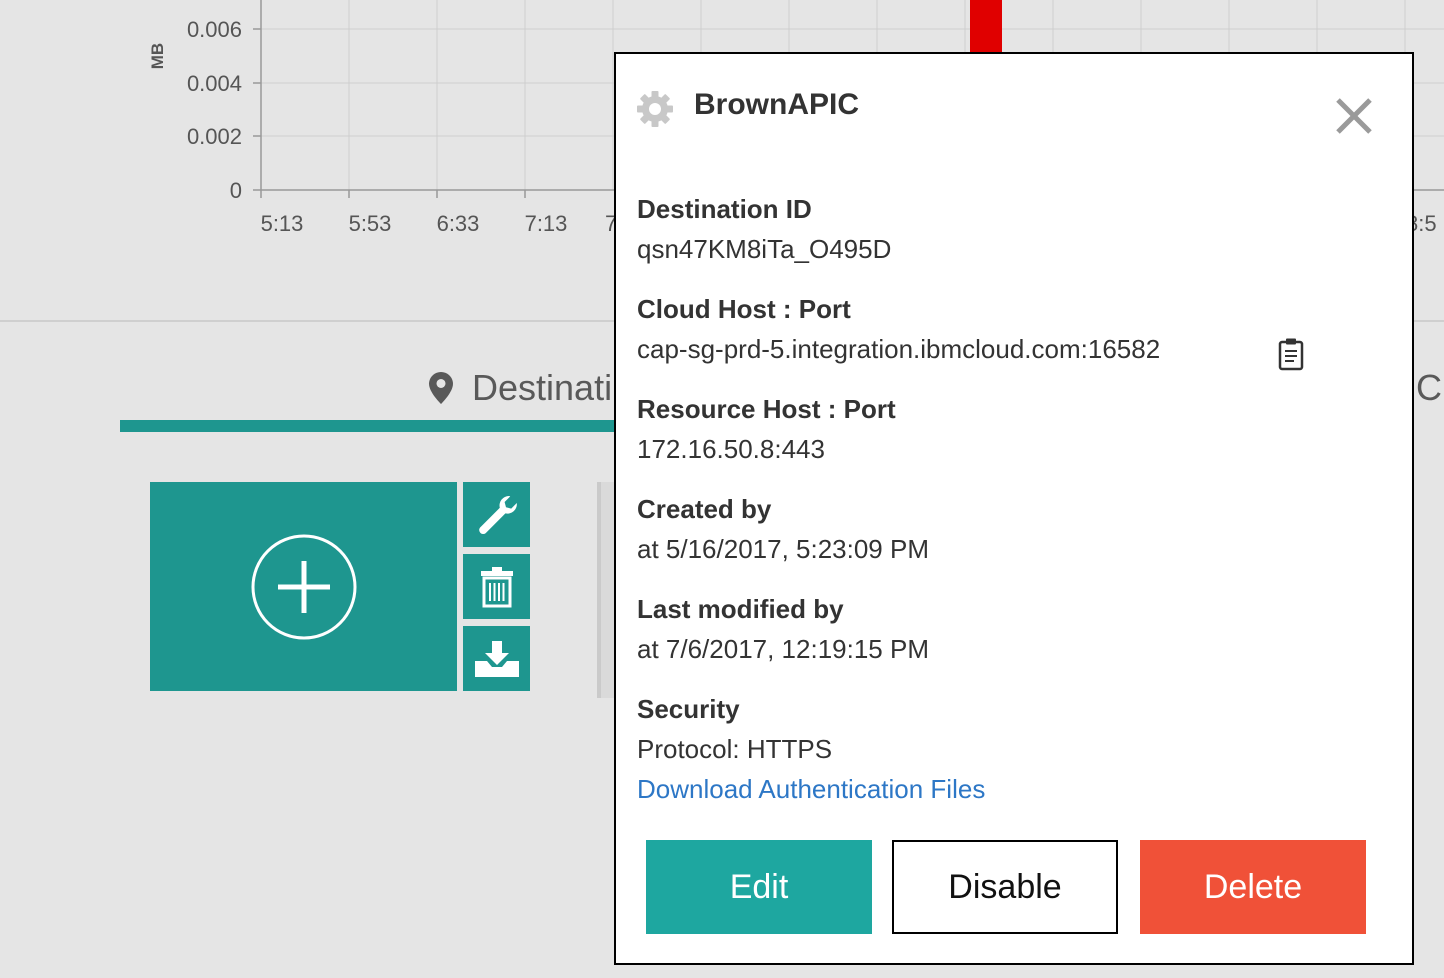  I want to click on configure-button, so click(496, 514).